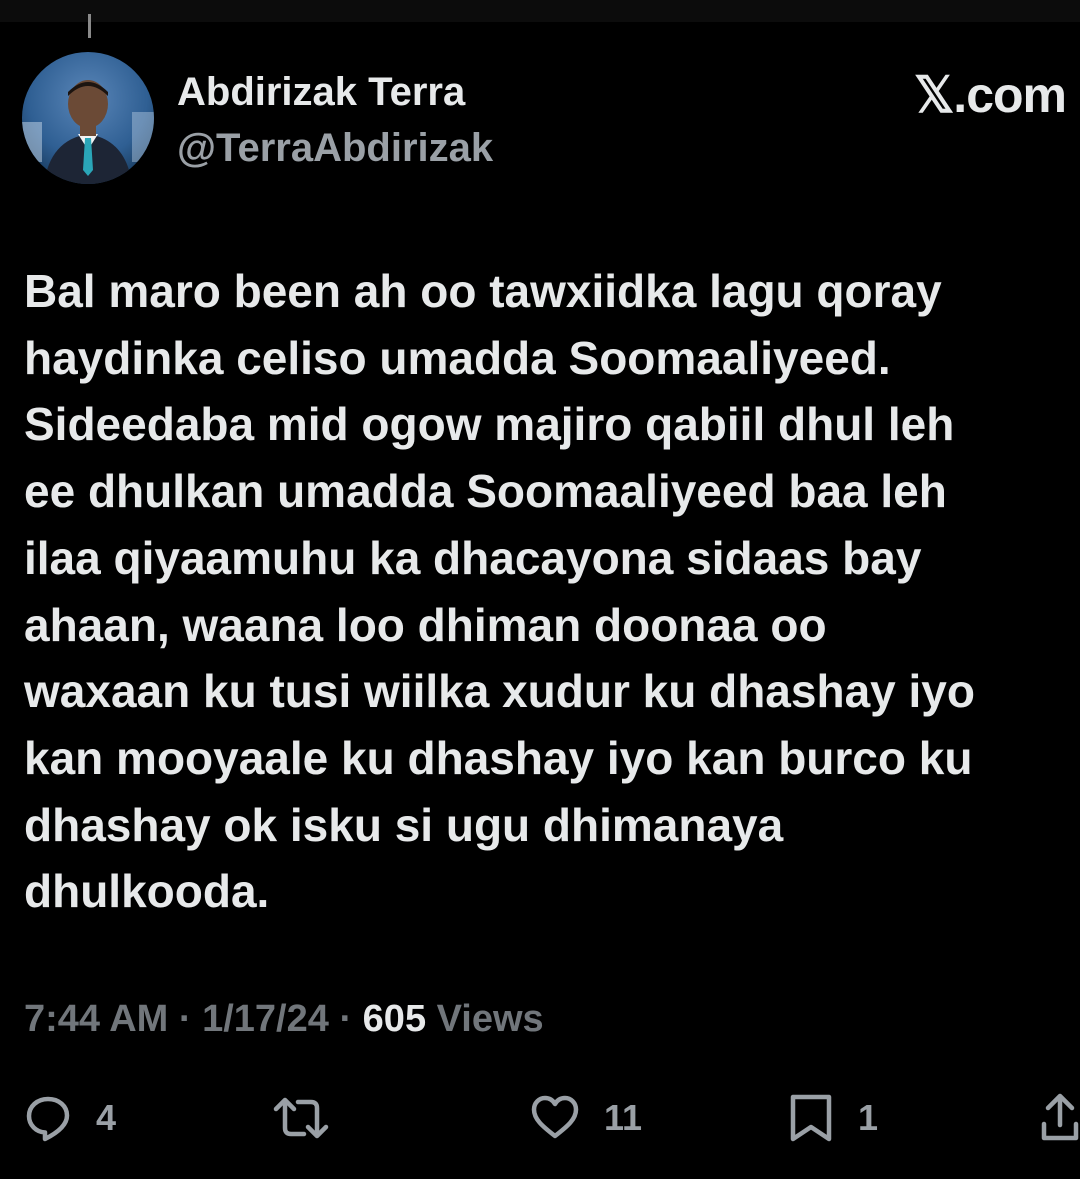  I want to click on views-count: 605, so click(394, 1019).